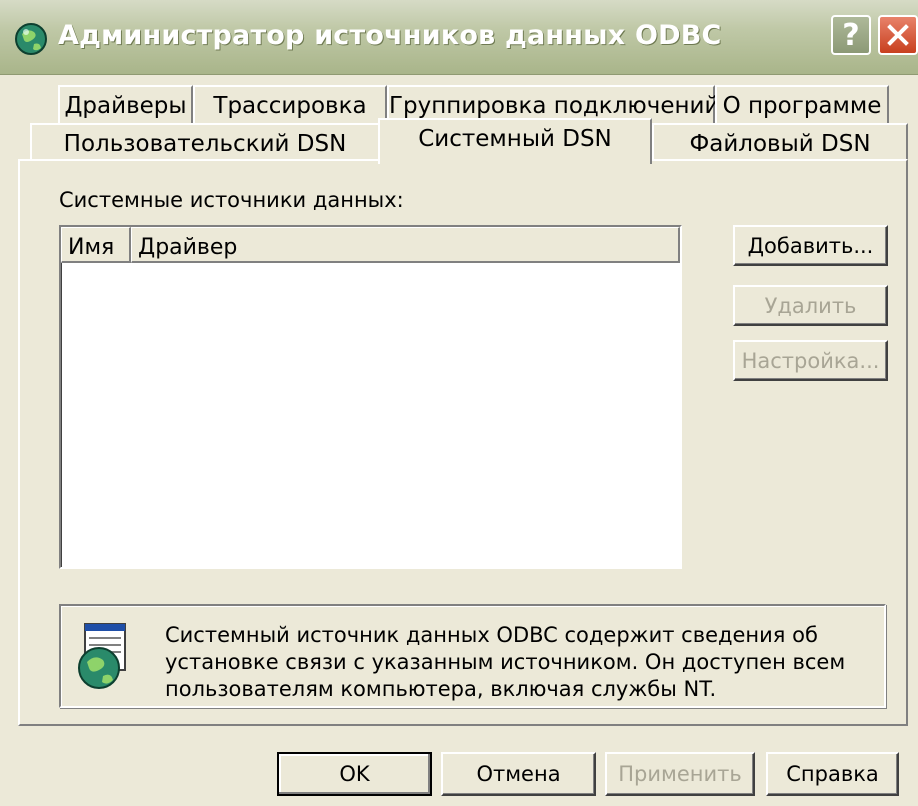 Image resolution: width=918 pixels, height=806 pixels. I want to click on list-label: Системные источники данных:, so click(231, 200).